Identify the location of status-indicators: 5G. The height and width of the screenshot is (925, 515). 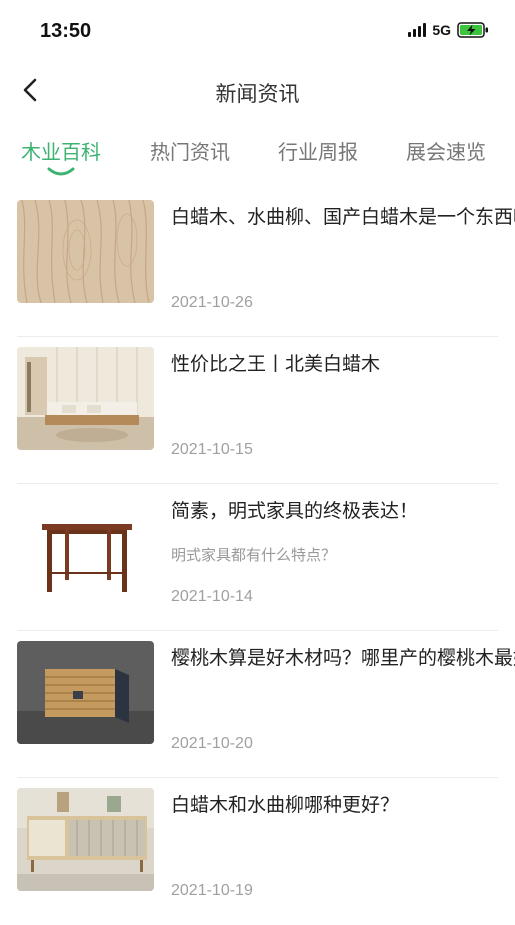
(448, 30).